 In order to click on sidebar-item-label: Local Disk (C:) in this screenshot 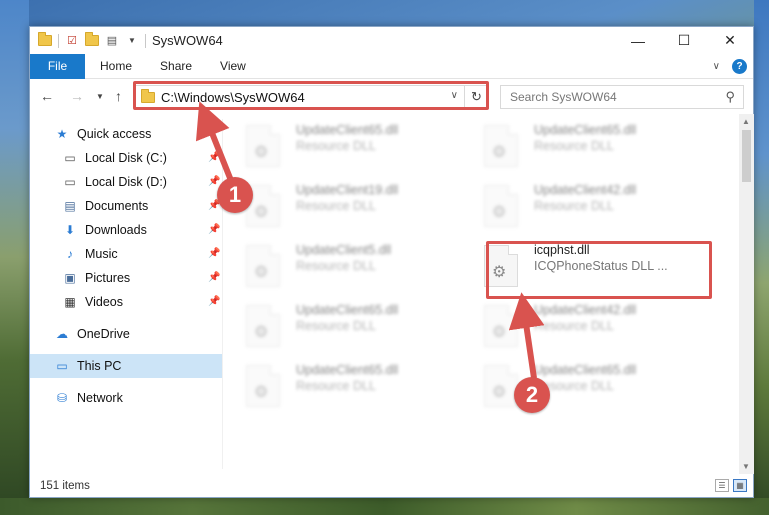, I will do `click(126, 158)`.